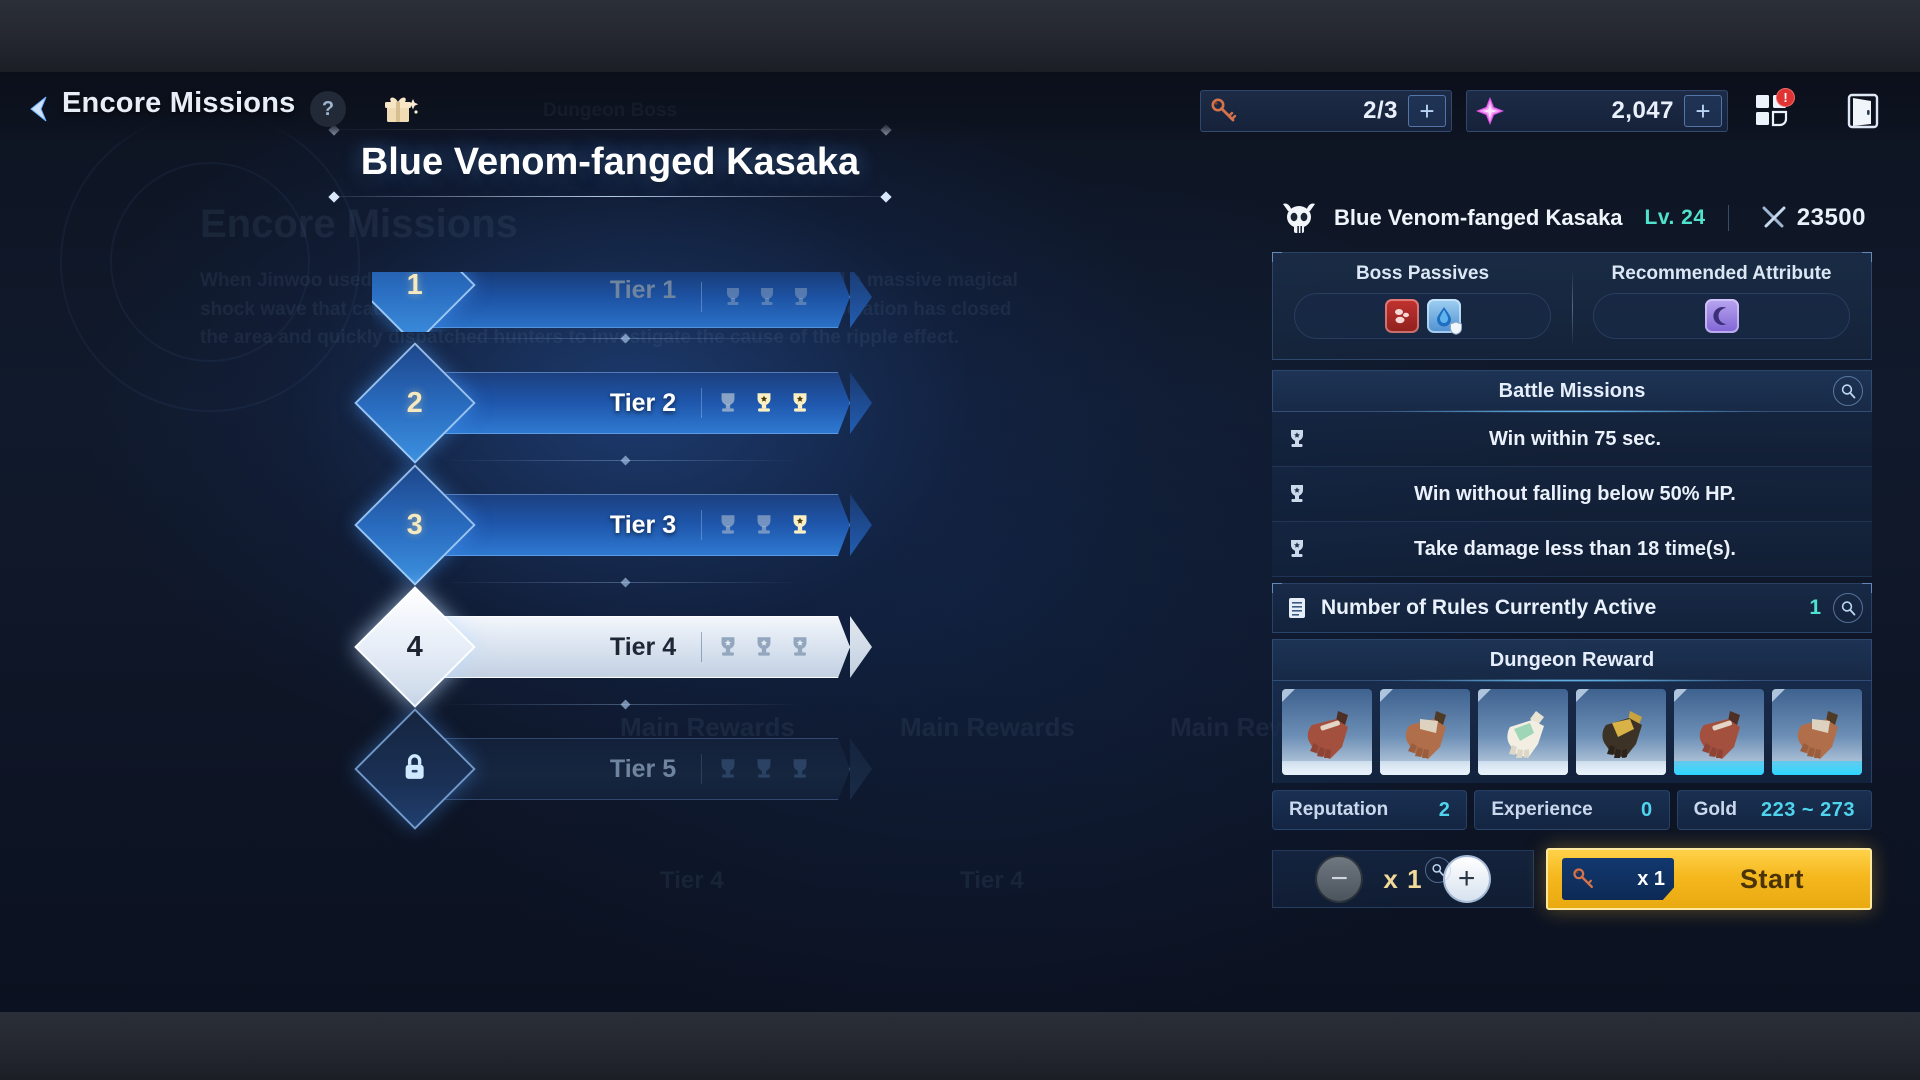 The height and width of the screenshot is (1080, 1920). I want to click on battle-mission-text: Win without falling below 50% HP., so click(1575, 493).